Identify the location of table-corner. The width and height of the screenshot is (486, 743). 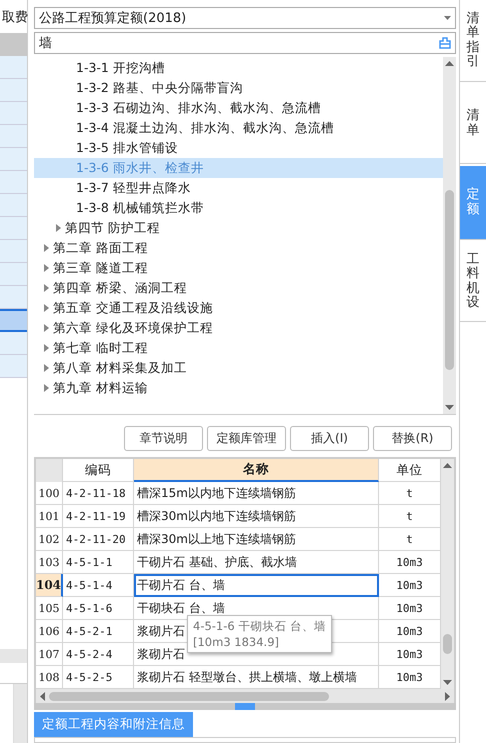
(49, 470).